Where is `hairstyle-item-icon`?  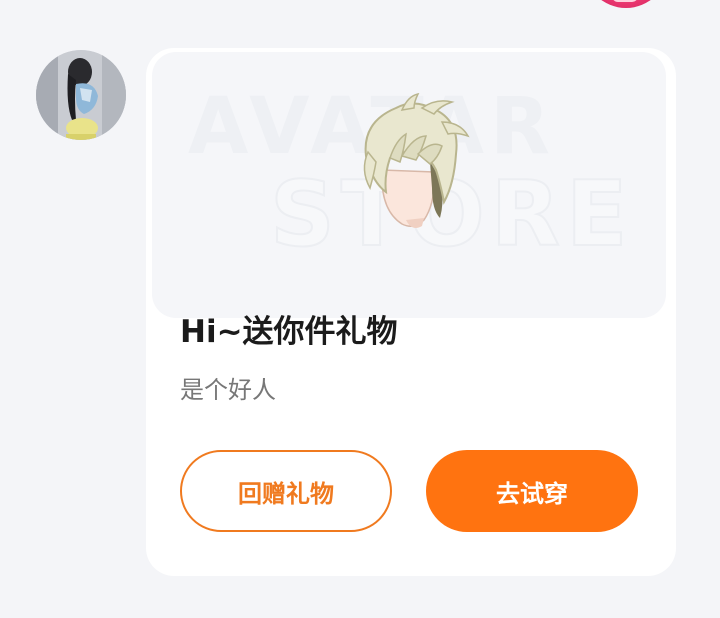 hairstyle-item-icon is located at coordinates (409, 167).